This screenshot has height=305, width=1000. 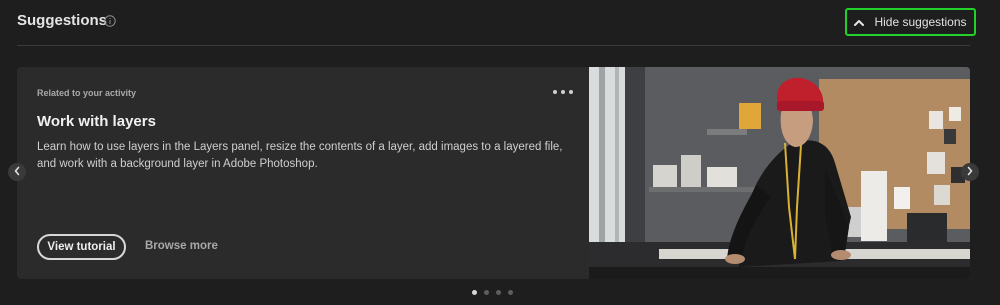 I want to click on view-tutorial-button: View tutorial, so click(x=81, y=247).